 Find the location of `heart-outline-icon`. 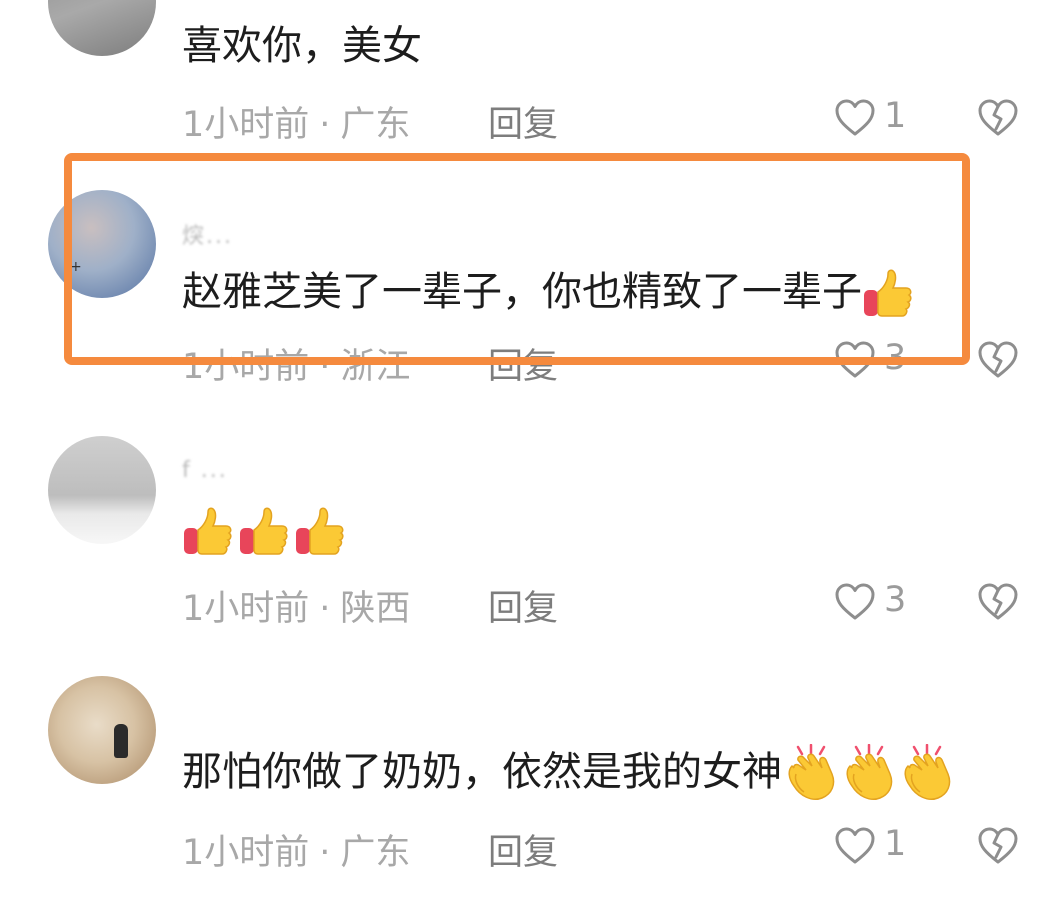

heart-outline-icon is located at coordinates (855, 846).